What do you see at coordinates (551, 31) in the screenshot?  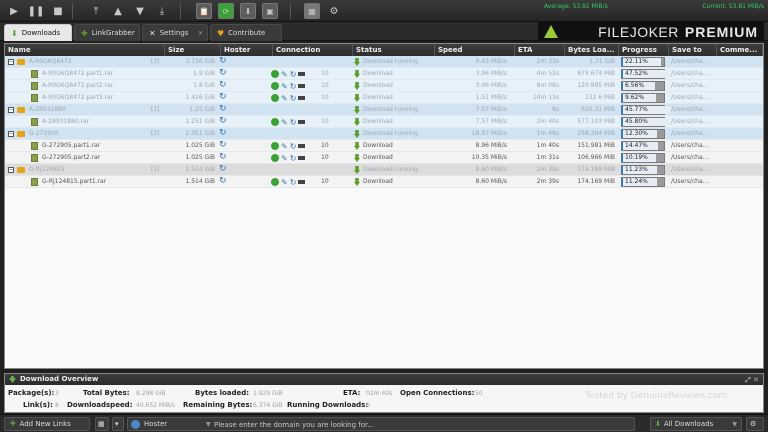 I see `filejoker-logo-icon` at bounding box center [551, 31].